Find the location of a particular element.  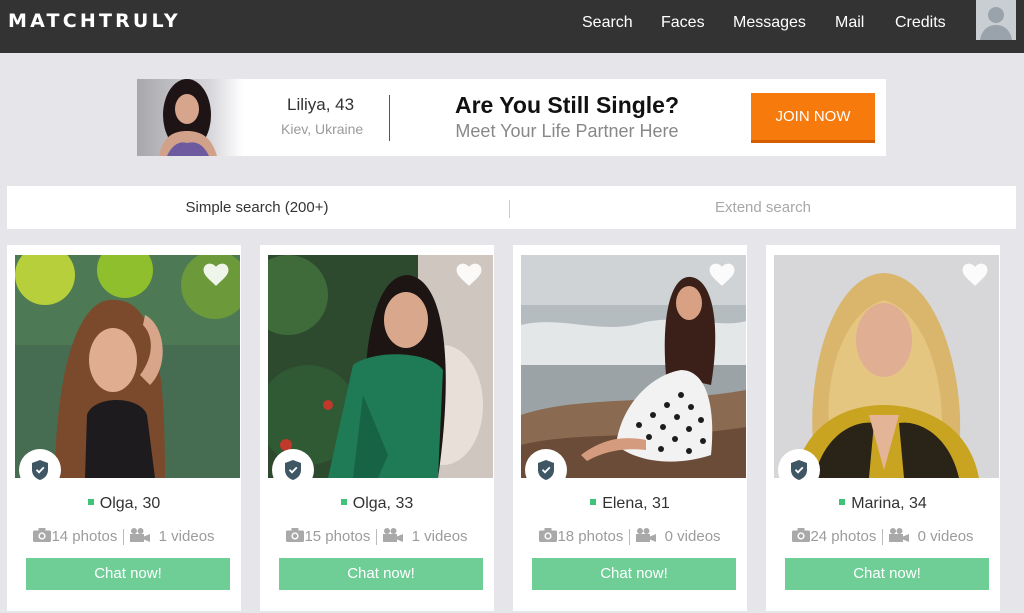

profile-card: Marina, 34 24 photos 0 videos Chat now! is located at coordinates (883, 428).